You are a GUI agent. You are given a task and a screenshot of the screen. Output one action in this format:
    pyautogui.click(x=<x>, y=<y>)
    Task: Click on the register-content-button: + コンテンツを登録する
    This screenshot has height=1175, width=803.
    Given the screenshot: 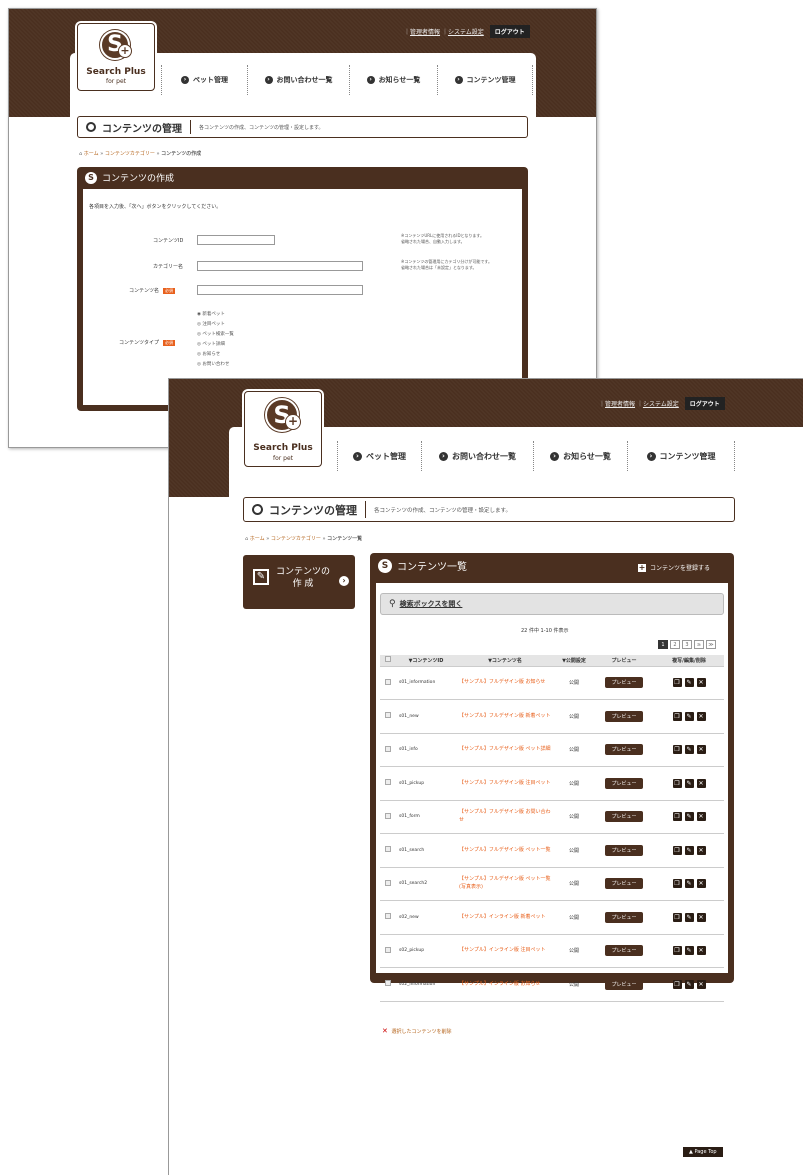 What is the action you would take?
    pyautogui.click(x=674, y=567)
    